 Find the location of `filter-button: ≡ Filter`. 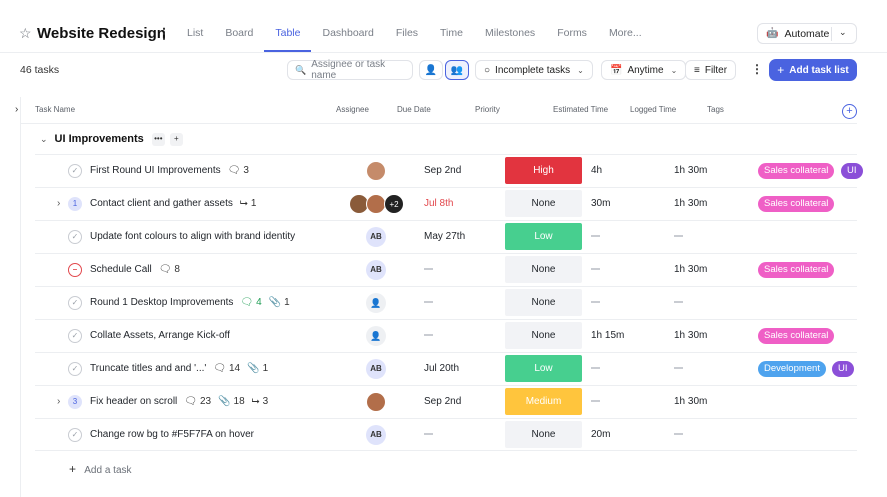

filter-button: ≡ Filter is located at coordinates (711, 70).